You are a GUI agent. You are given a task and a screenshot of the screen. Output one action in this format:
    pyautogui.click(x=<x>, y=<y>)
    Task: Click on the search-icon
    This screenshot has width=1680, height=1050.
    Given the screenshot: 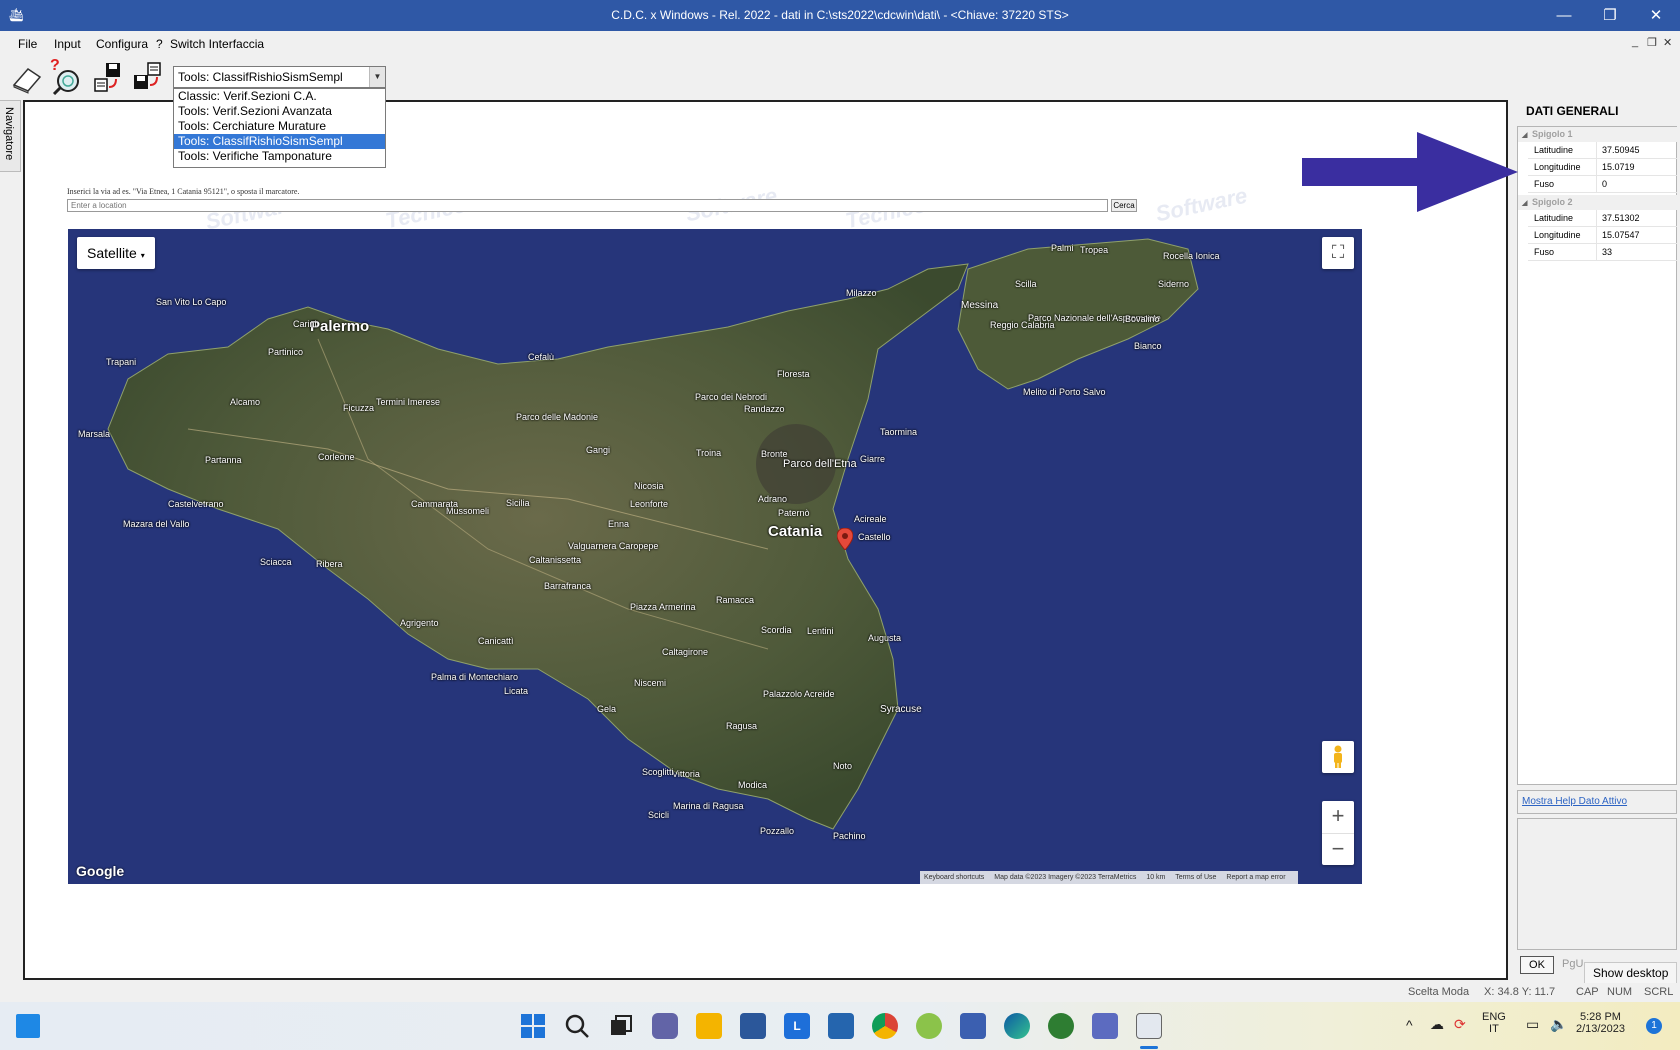 What is the action you would take?
    pyautogui.click(x=577, y=1026)
    